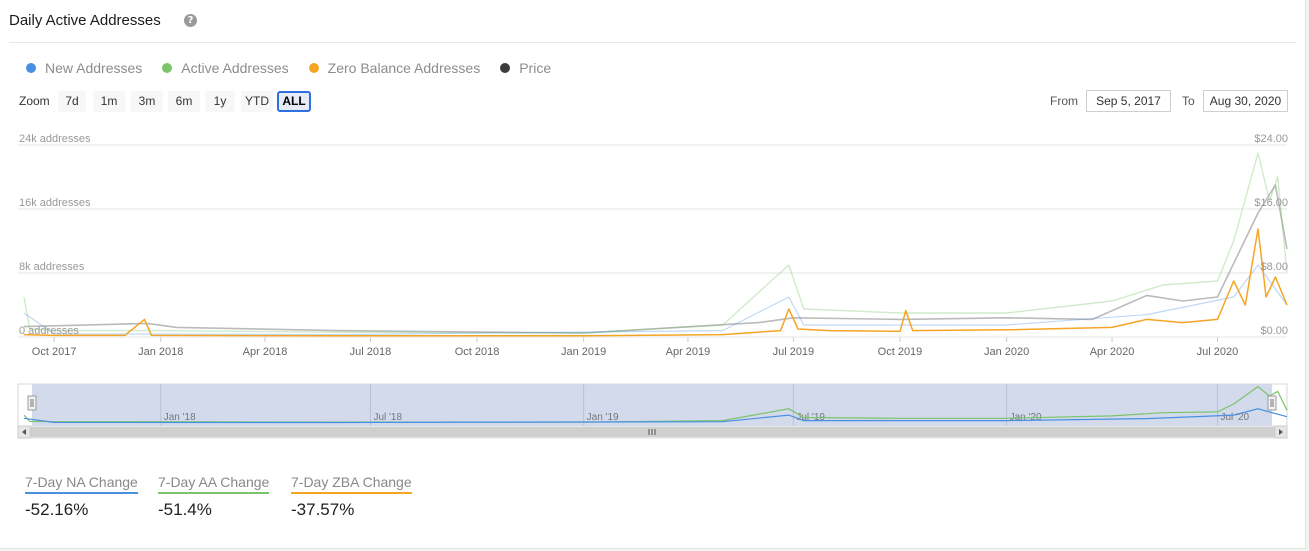 Image resolution: width=1309 pixels, height=551 pixels. I want to click on x-tick-label: Apr 2019, so click(688, 352).